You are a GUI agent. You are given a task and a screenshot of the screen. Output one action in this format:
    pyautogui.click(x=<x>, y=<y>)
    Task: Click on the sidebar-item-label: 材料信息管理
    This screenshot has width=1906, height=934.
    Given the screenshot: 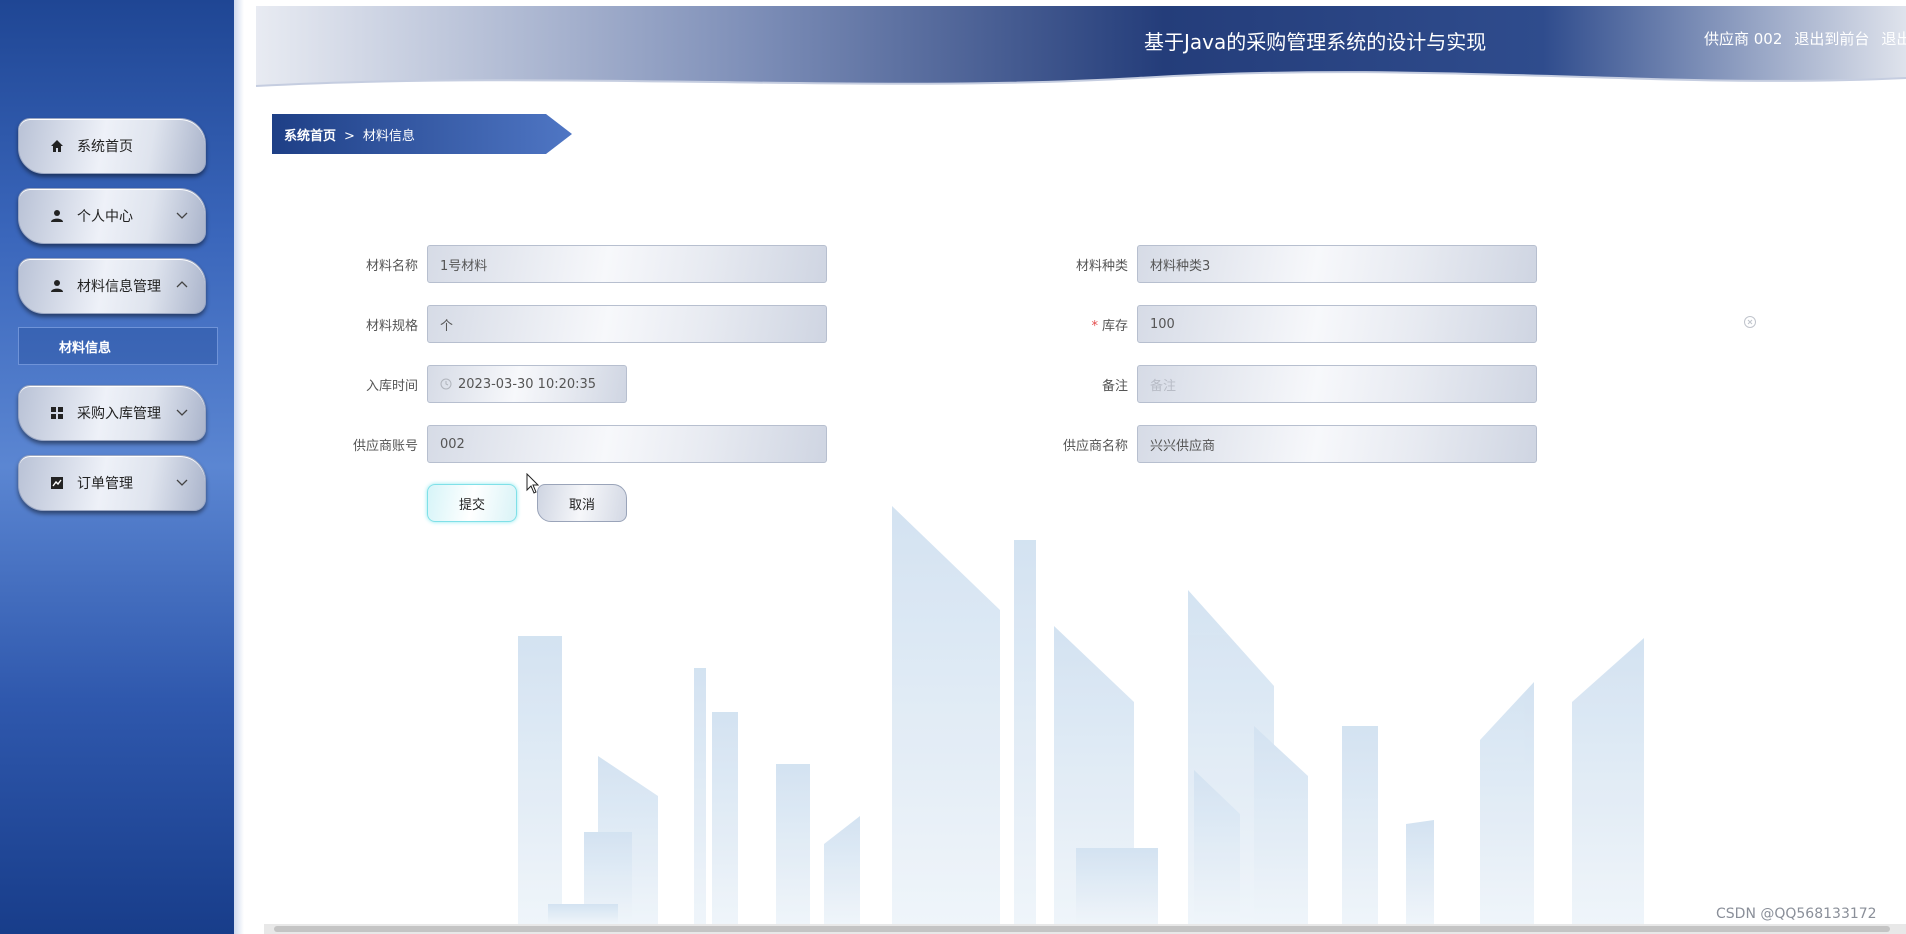 What is the action you would take?
    pyautogui.click(x=119, y=287)
    